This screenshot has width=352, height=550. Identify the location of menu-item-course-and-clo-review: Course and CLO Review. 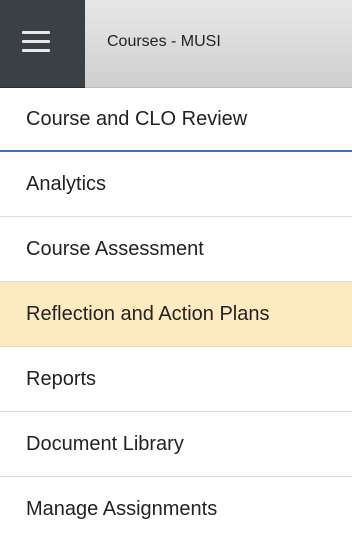
(176, 120).